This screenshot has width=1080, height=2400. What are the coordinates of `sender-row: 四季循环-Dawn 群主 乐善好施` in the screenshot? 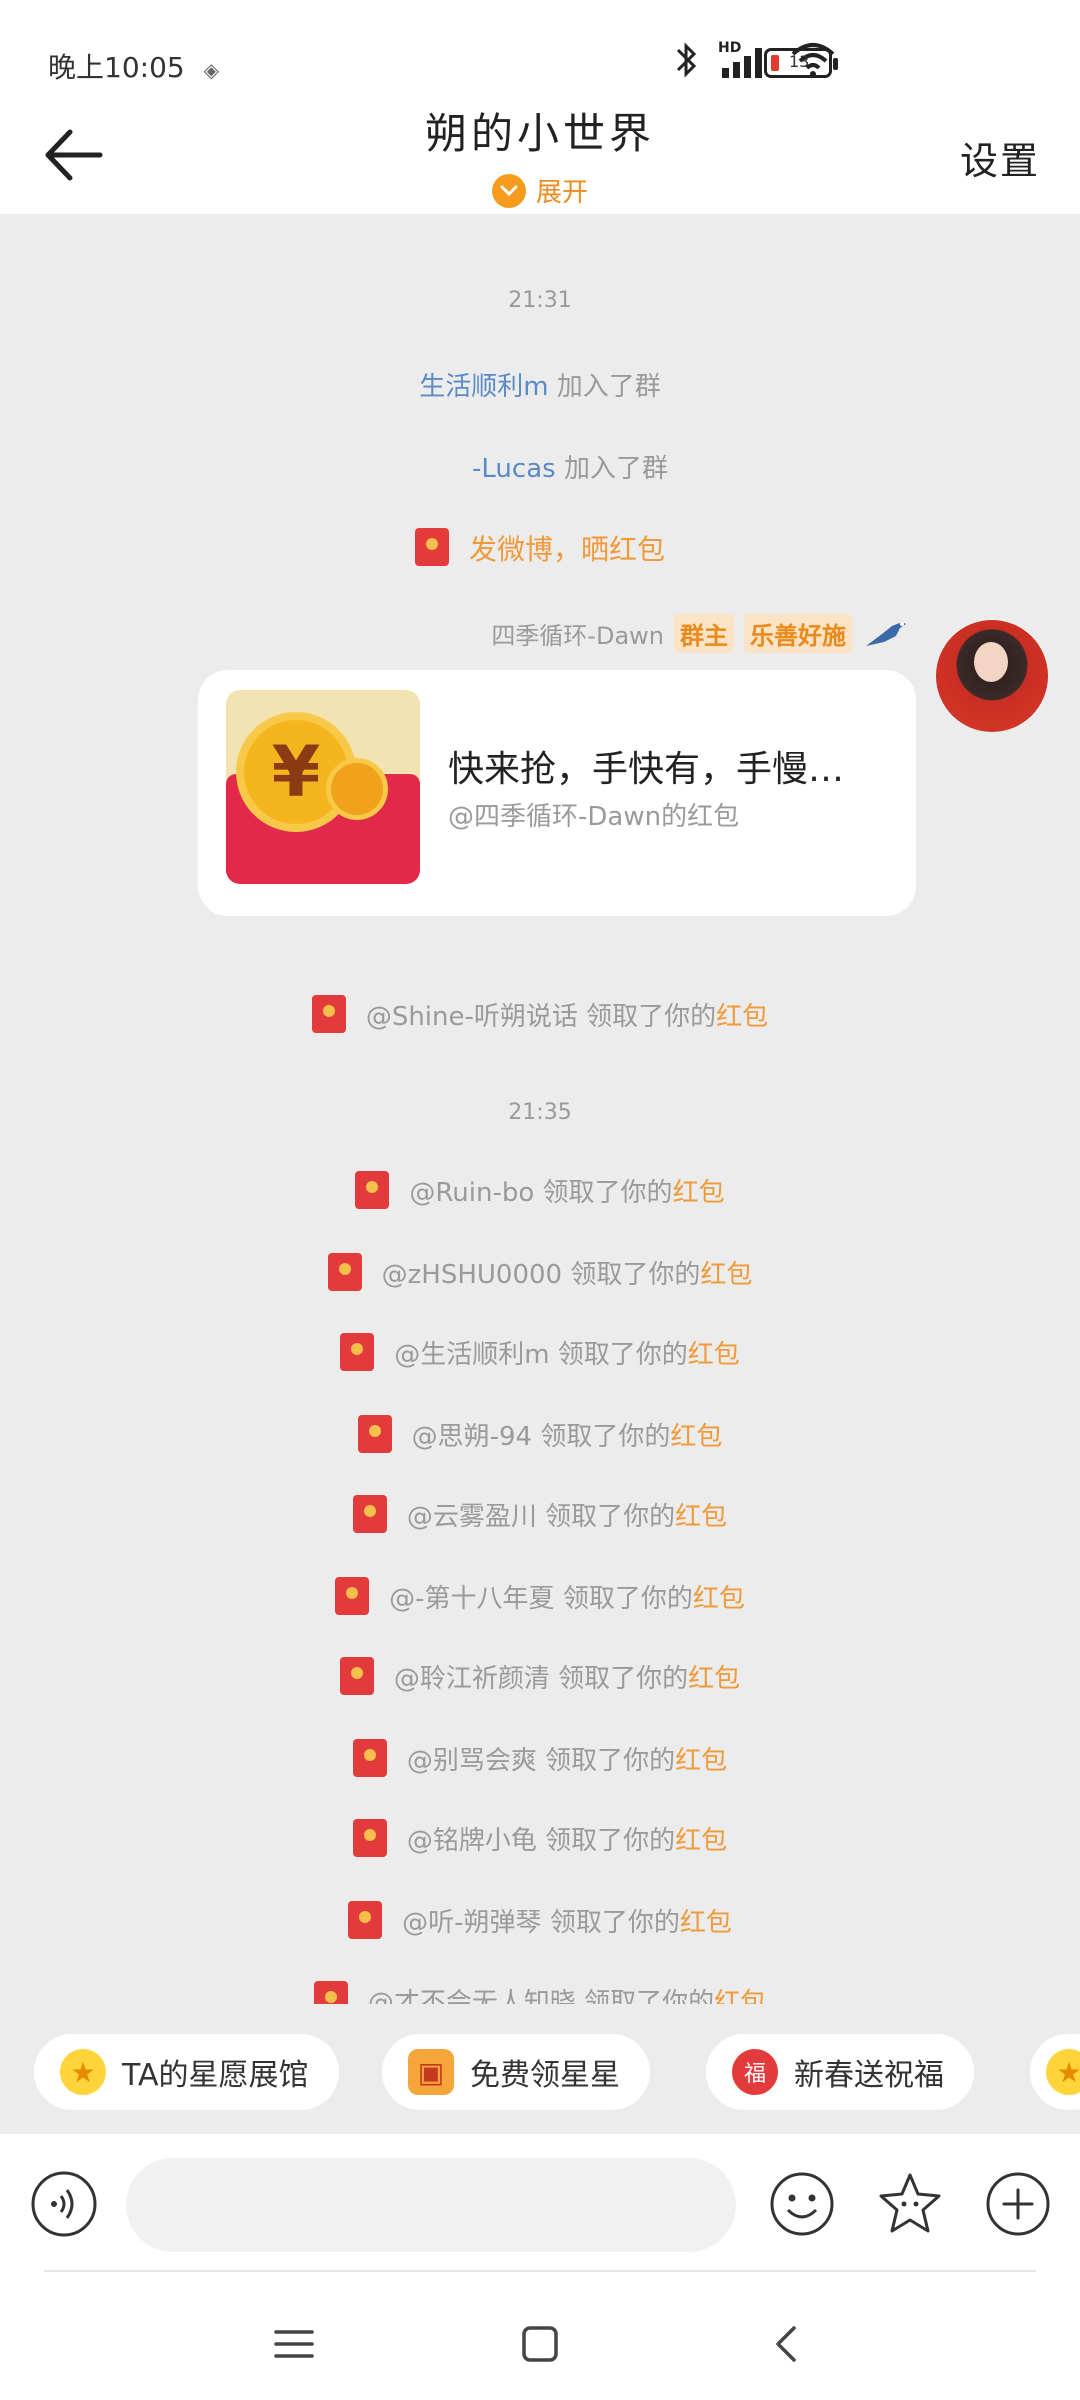 It's located at (700, 633).